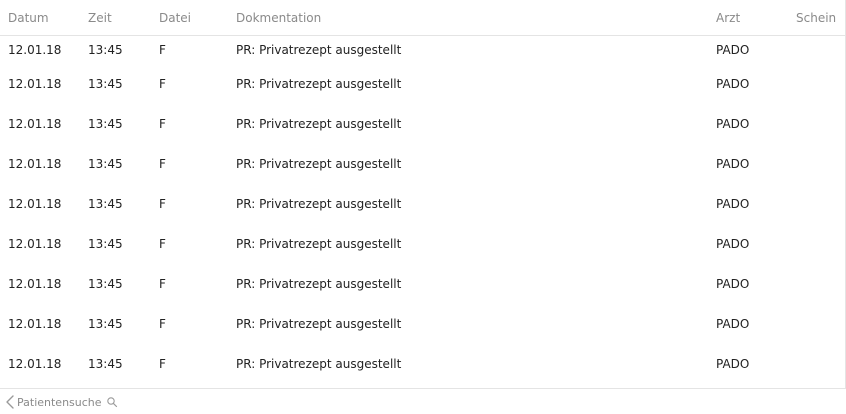 This screenshot has height=414, width=846. Describe the element at coordinates (10, 402) in the screenshot. I see `chevron-left-icon` at that location.